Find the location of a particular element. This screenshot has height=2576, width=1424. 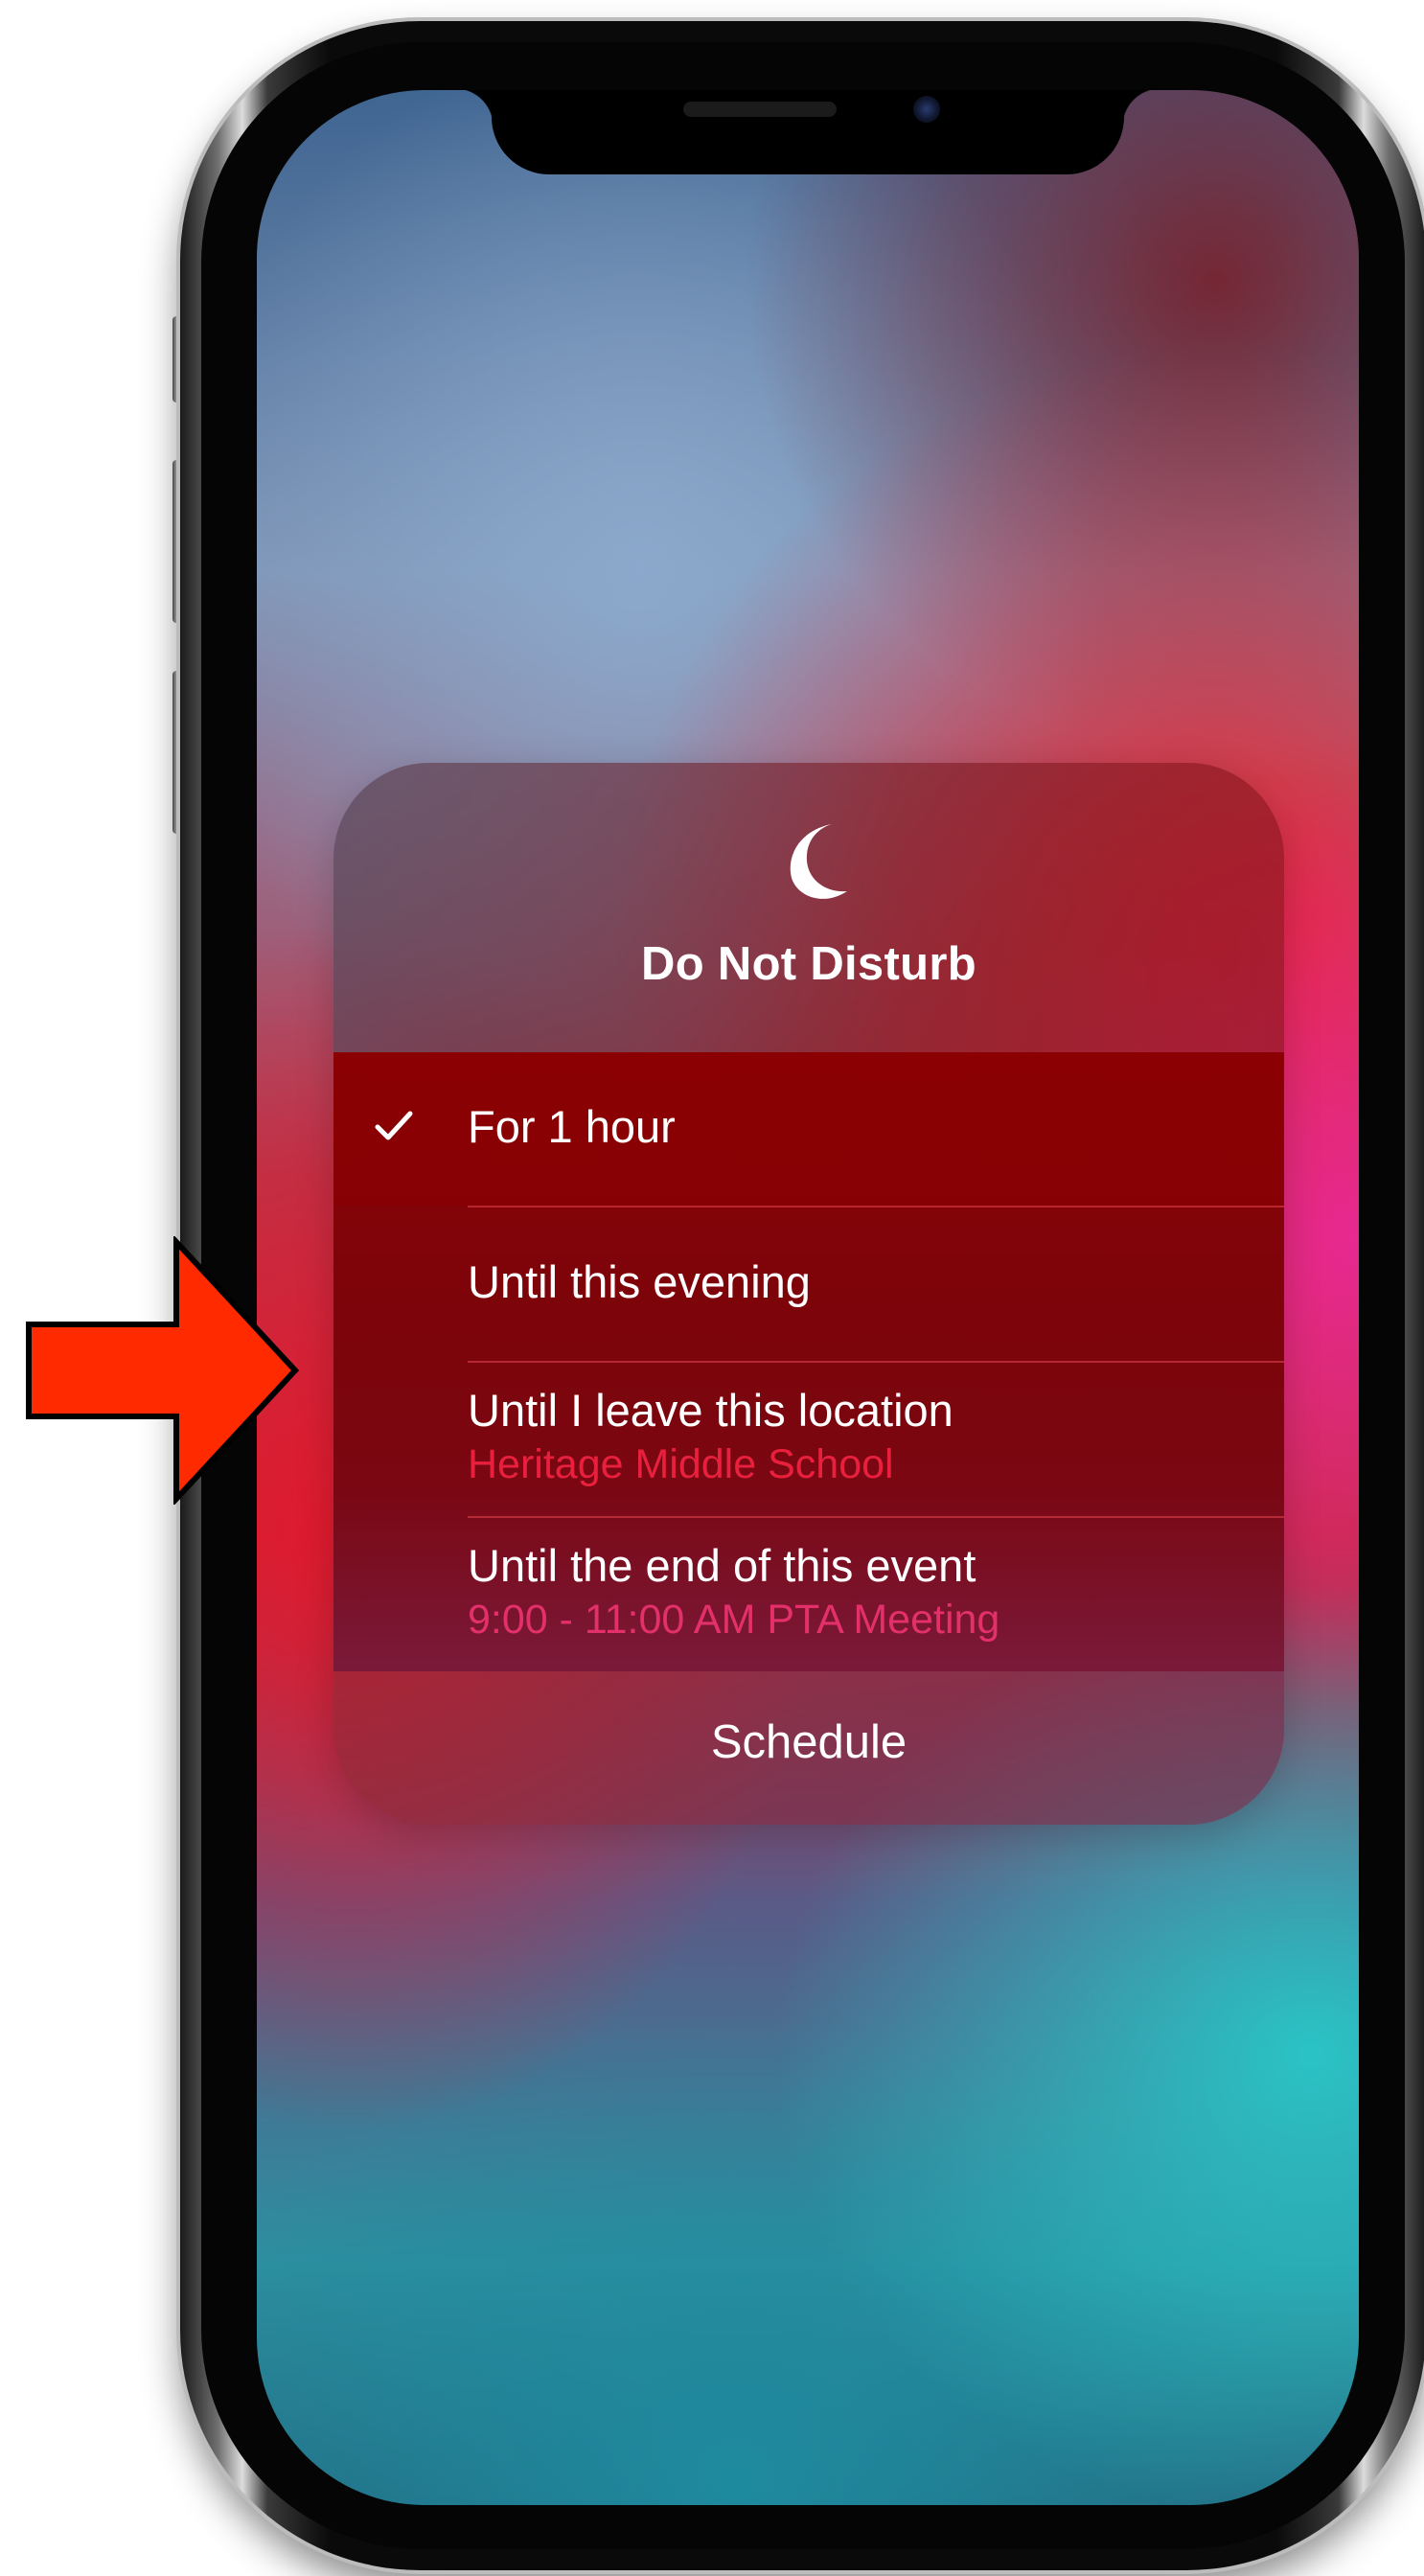

notch is located at coordinates (808, 132).